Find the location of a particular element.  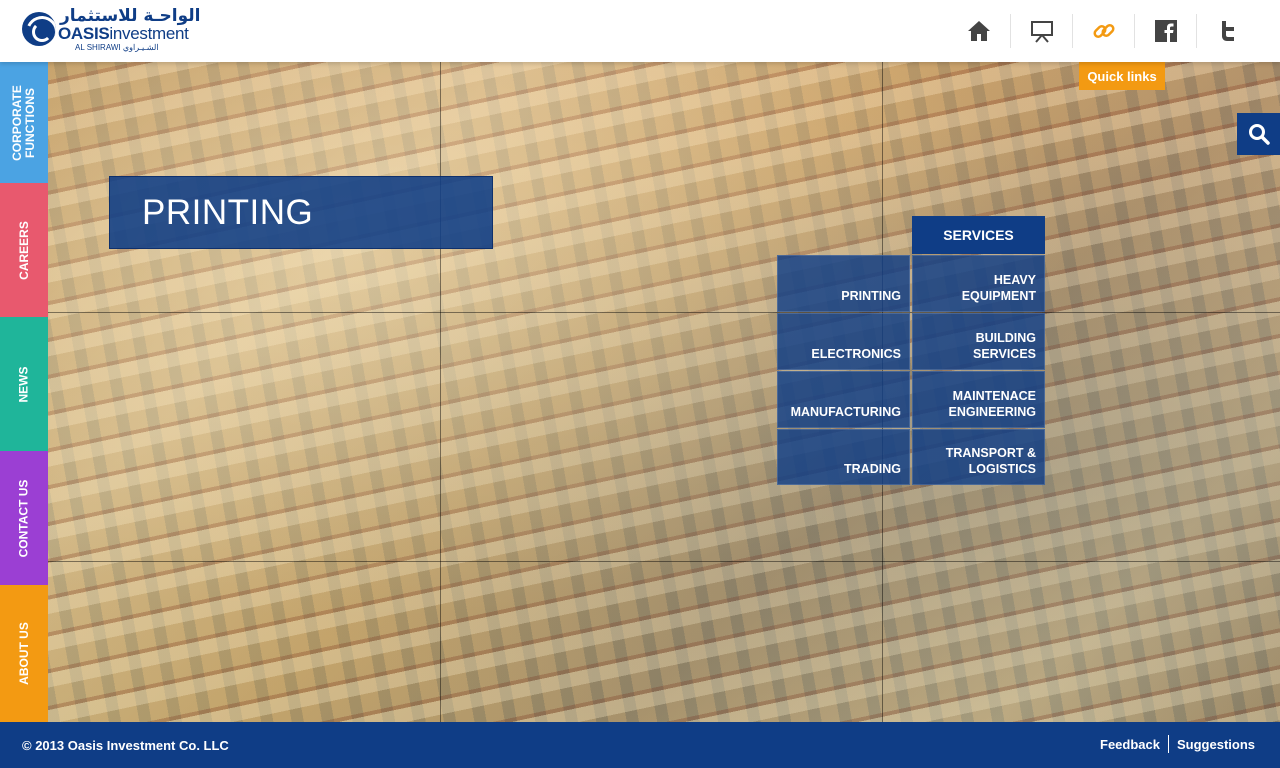

logo-name: OASISinvestment is located at coordinates (123, 34).